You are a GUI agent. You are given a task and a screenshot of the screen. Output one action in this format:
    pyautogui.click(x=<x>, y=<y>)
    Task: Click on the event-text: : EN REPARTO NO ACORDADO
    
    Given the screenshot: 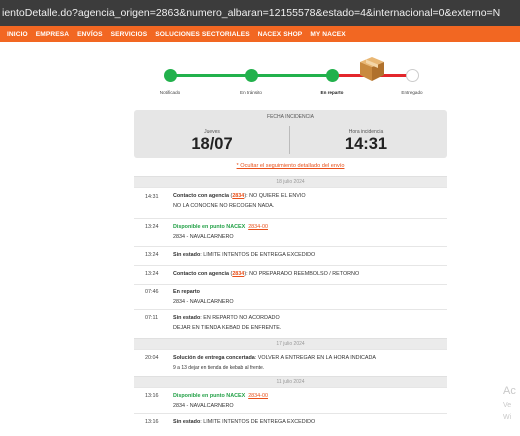 What is the action you would take?
    pyautogui.click(x=240, y=318)
    